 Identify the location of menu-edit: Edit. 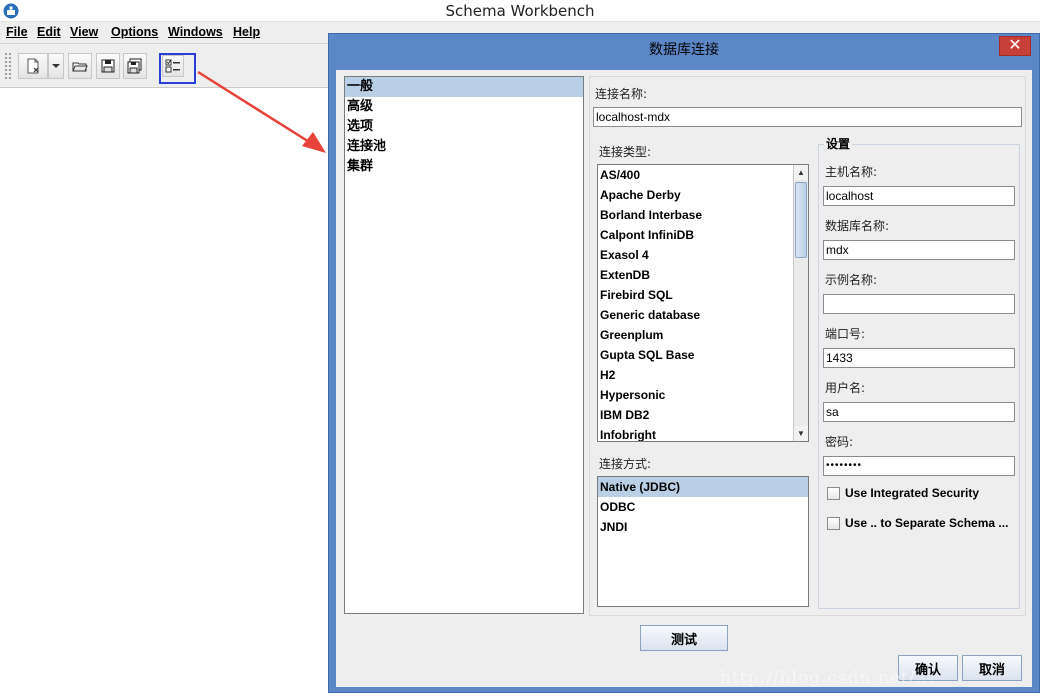
(49, 32).